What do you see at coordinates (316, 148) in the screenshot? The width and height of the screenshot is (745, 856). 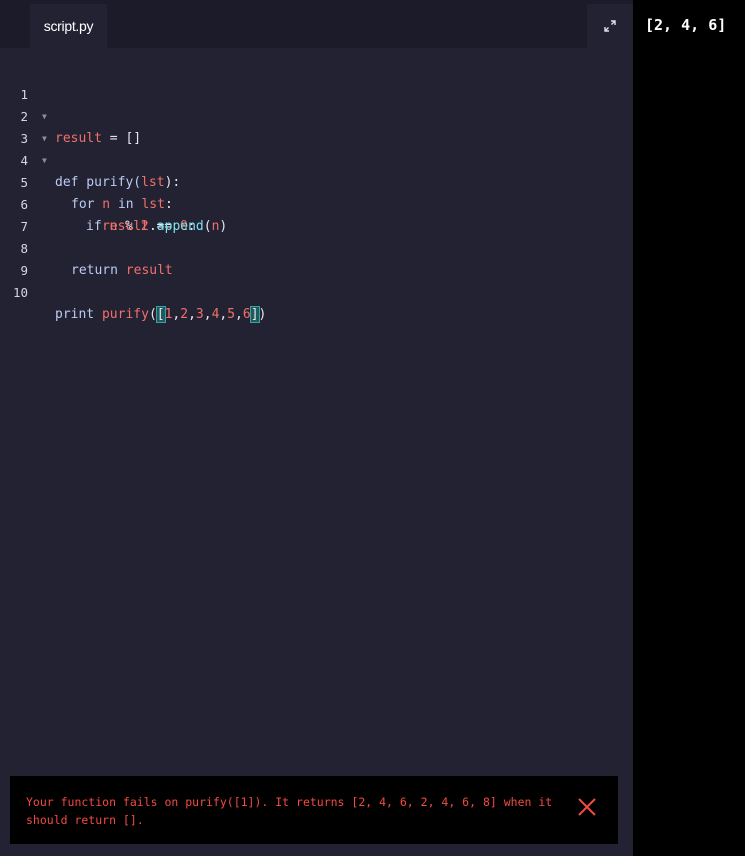 I see `code-line: 3 ▼ def purify(lst):` at bounding box center [316, 148].